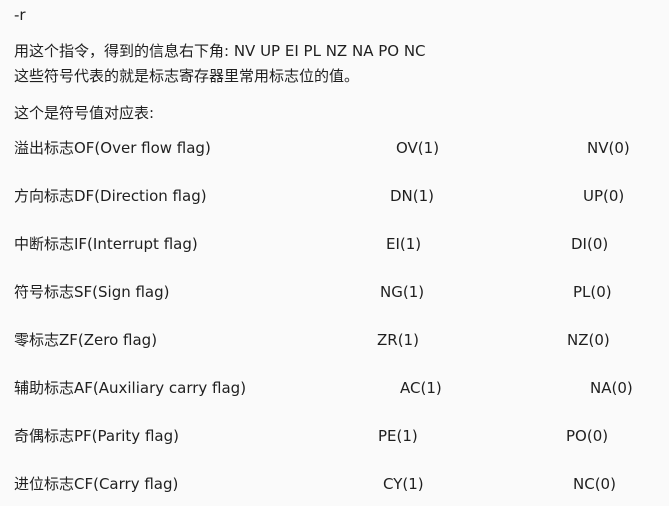 The width and height of the screenshot is (669, 506). What do you see at coordinates (594, 484) in the screenshot?
I see `flag-clear-value: NC(0)` at bounding box center [594, 484].